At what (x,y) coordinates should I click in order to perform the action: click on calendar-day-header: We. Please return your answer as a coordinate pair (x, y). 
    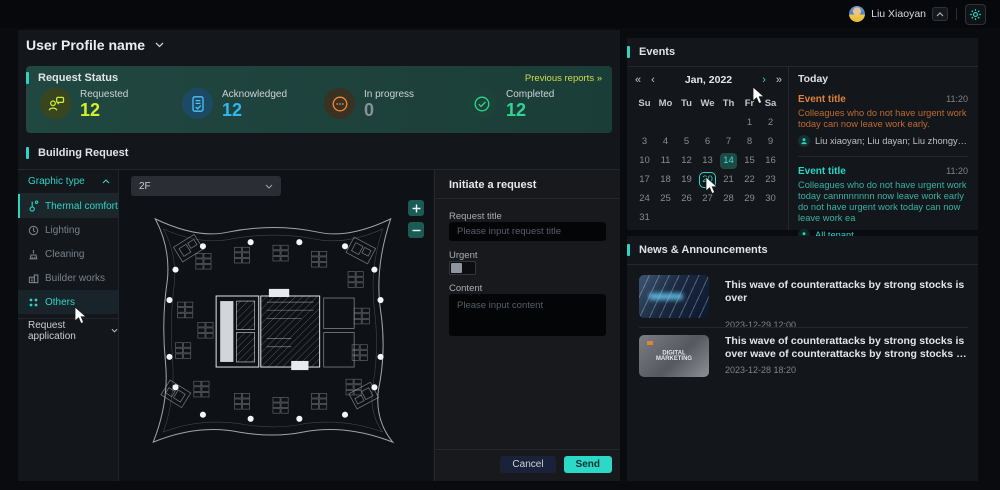
    Looking at the image, I should click on (707, 103).